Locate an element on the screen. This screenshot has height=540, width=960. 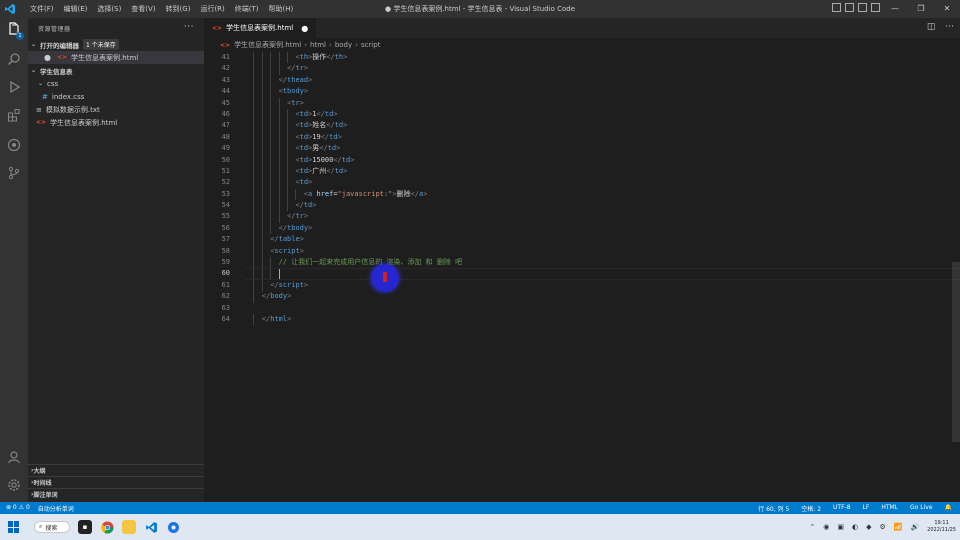
clock: 19:11 2022/11/25 is located at coordinates (941, 527).